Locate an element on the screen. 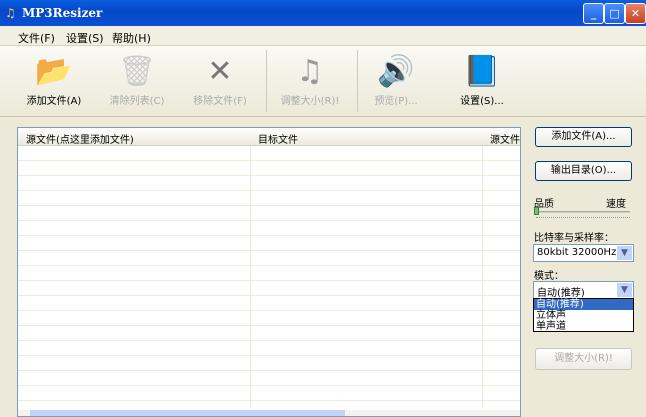 The image size is (646, 417). music-note-icon: ♫ is located at coordinates (310, 71).